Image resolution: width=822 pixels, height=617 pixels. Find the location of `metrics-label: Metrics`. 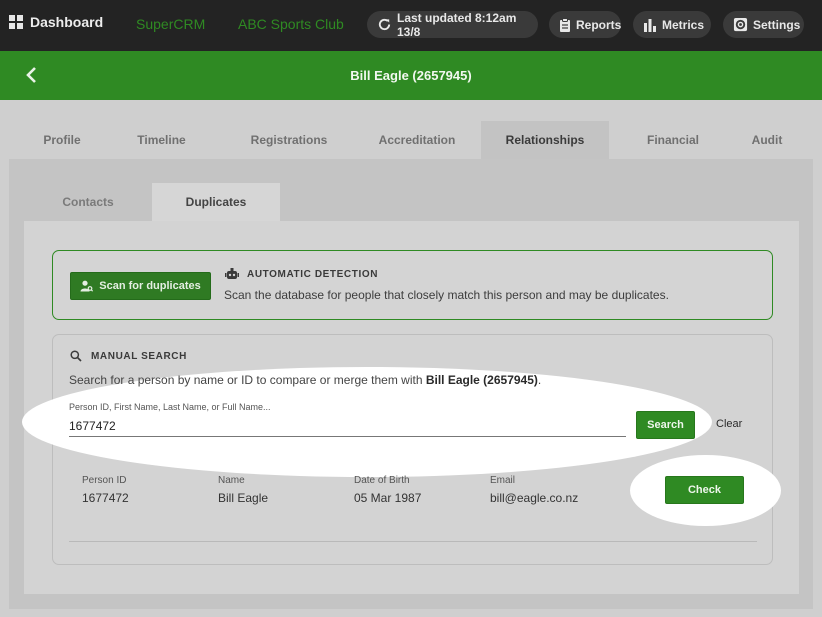

metrics-label: Metrics is located at coordinates (683, 24).